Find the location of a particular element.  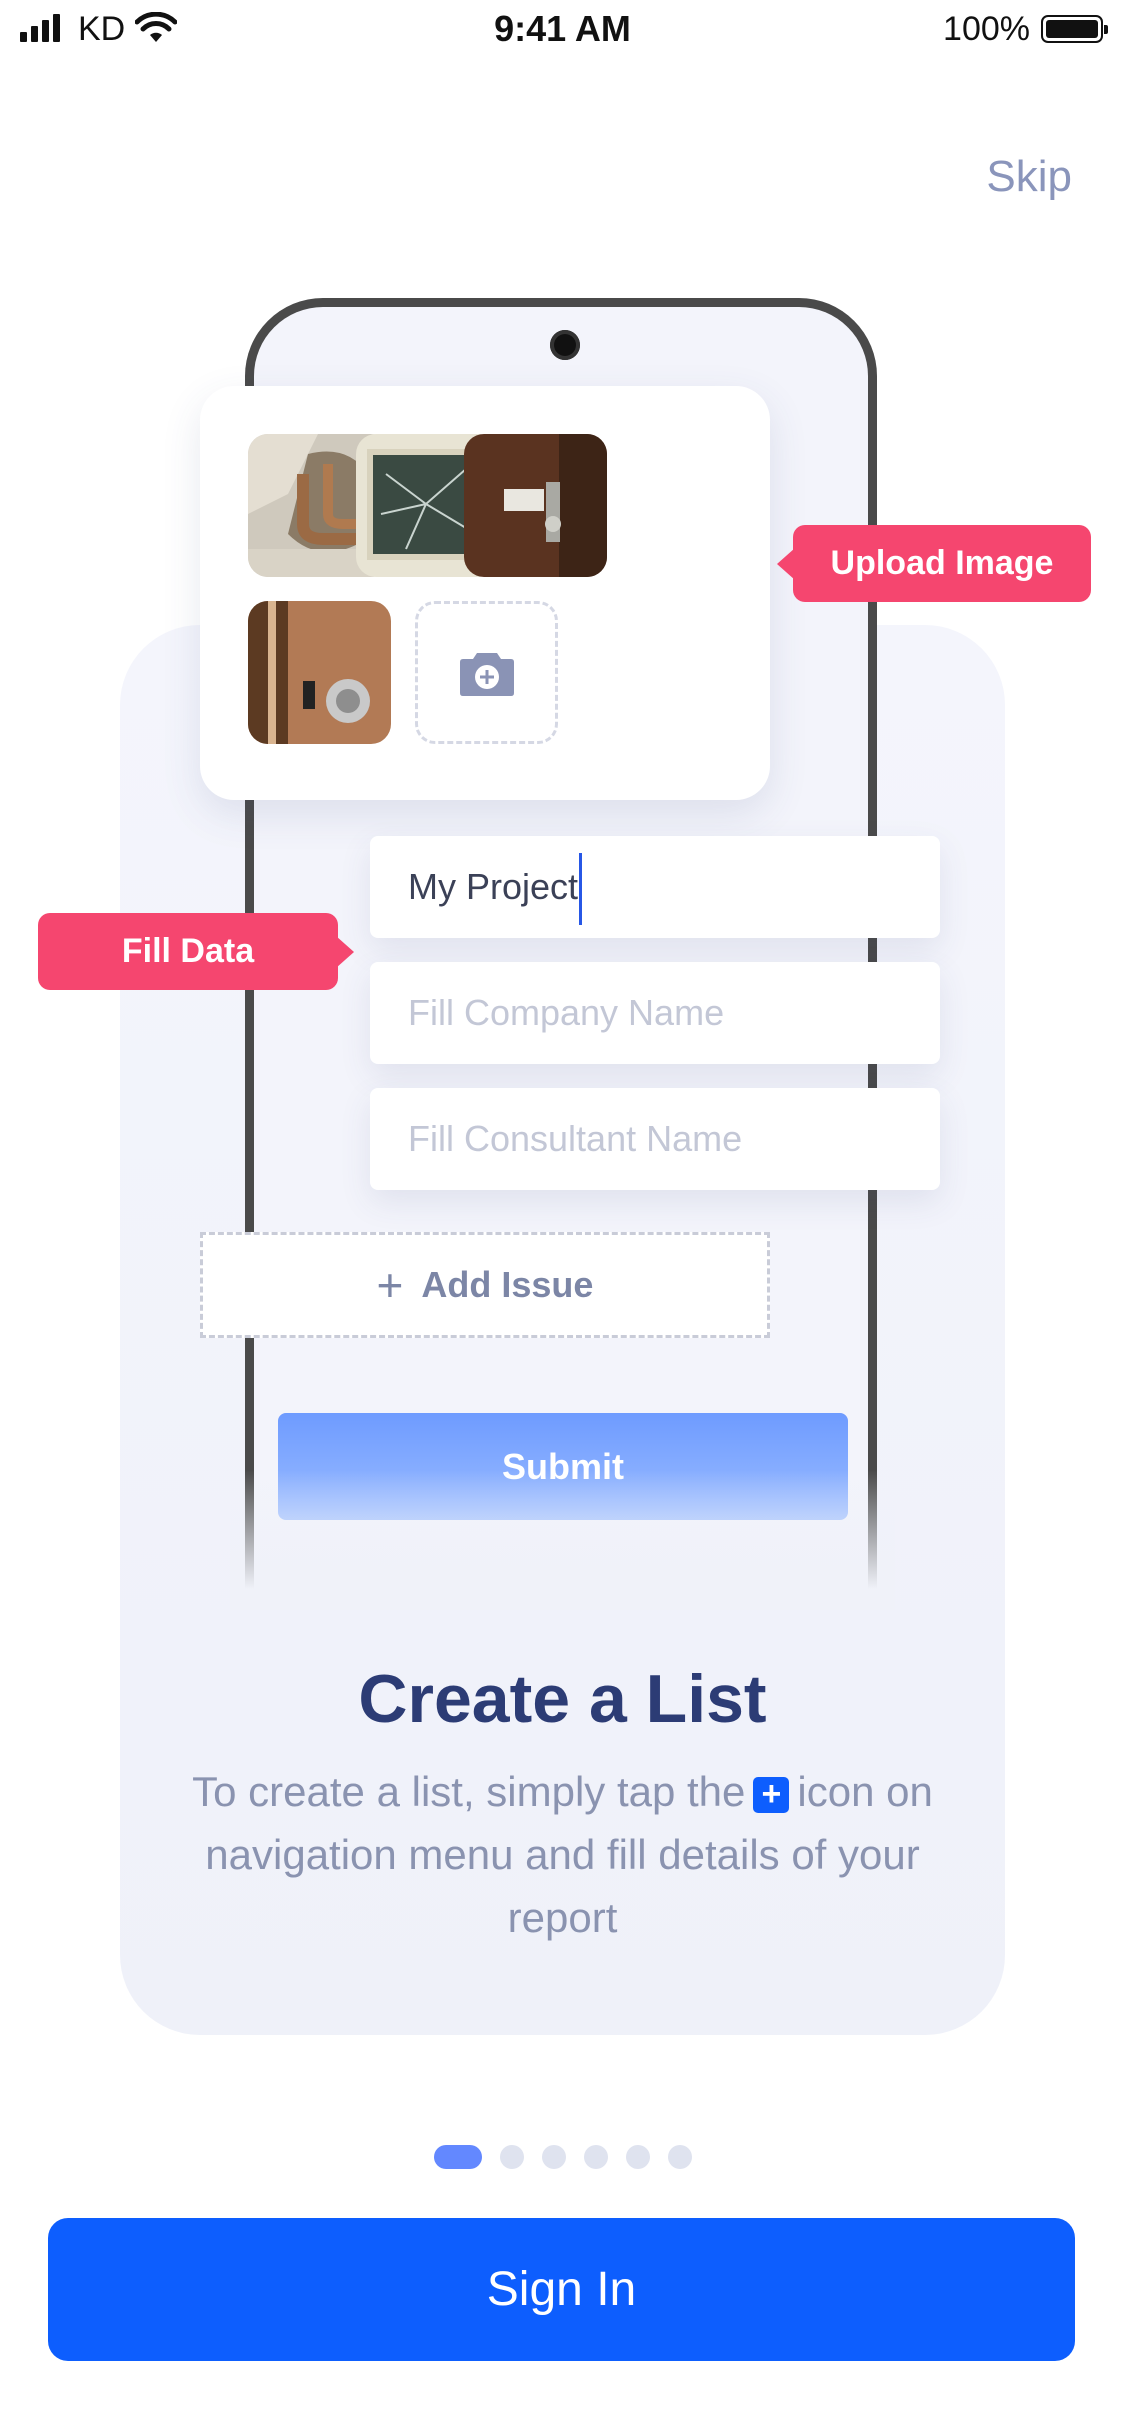

consultant-name-field: Fill Consultant Name is located at coordinates (655, 1139).